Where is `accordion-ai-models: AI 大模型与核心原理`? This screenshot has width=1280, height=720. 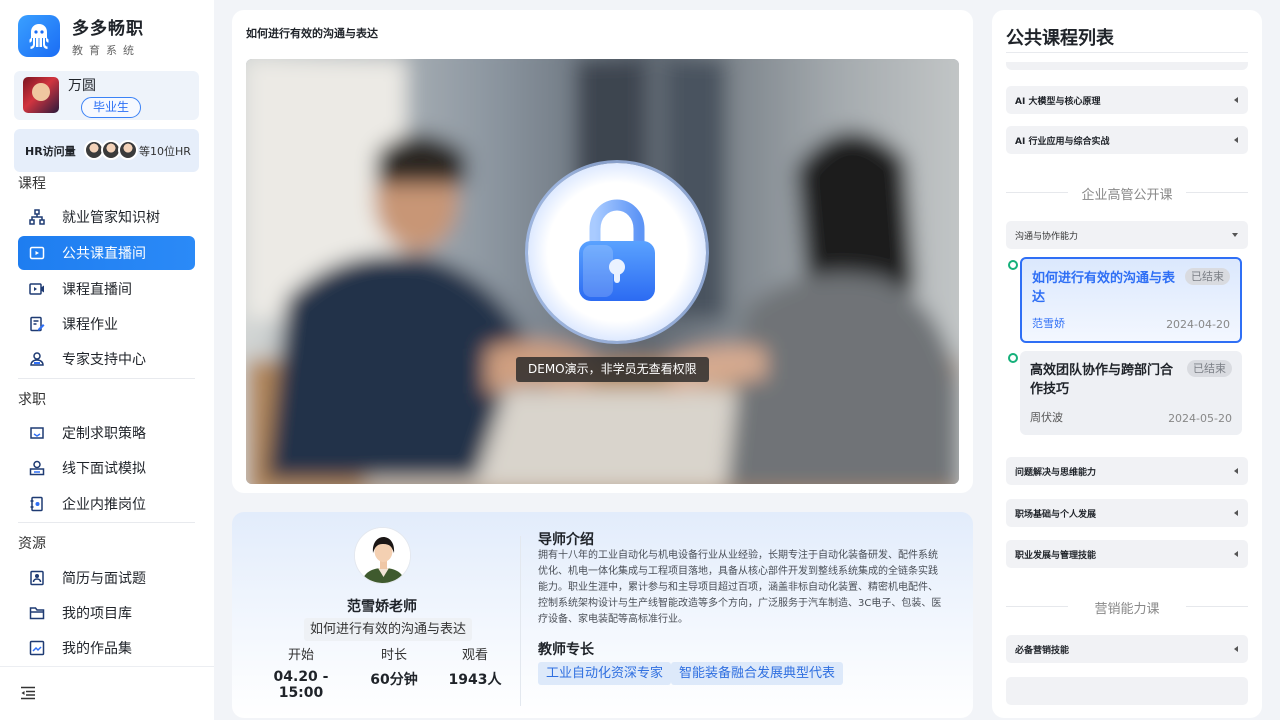 accordion-ai-models: AI 大模型与核心原理 is located at coordinates (1127, 100).